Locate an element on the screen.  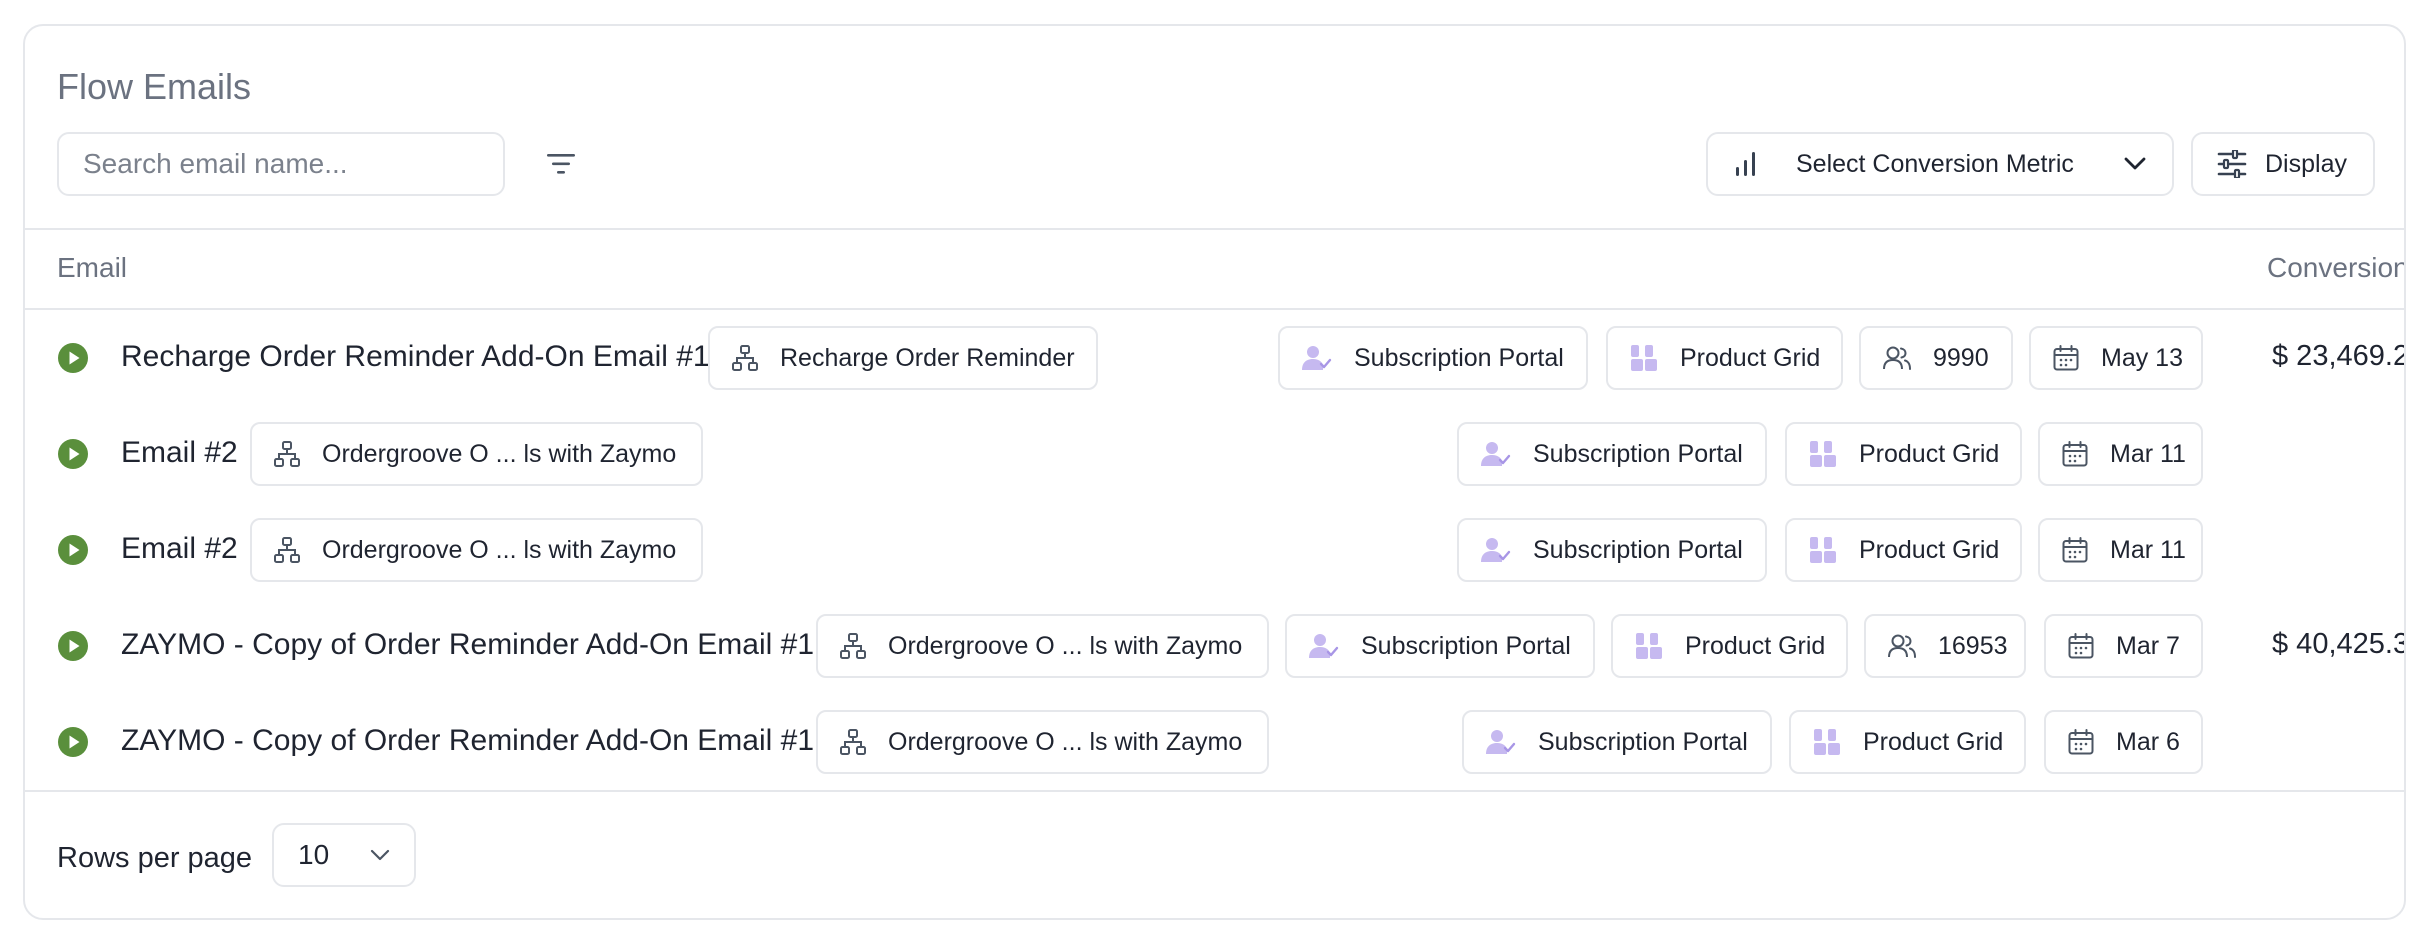
date-label: Mar 7 is located at coordinates (2148, 645).